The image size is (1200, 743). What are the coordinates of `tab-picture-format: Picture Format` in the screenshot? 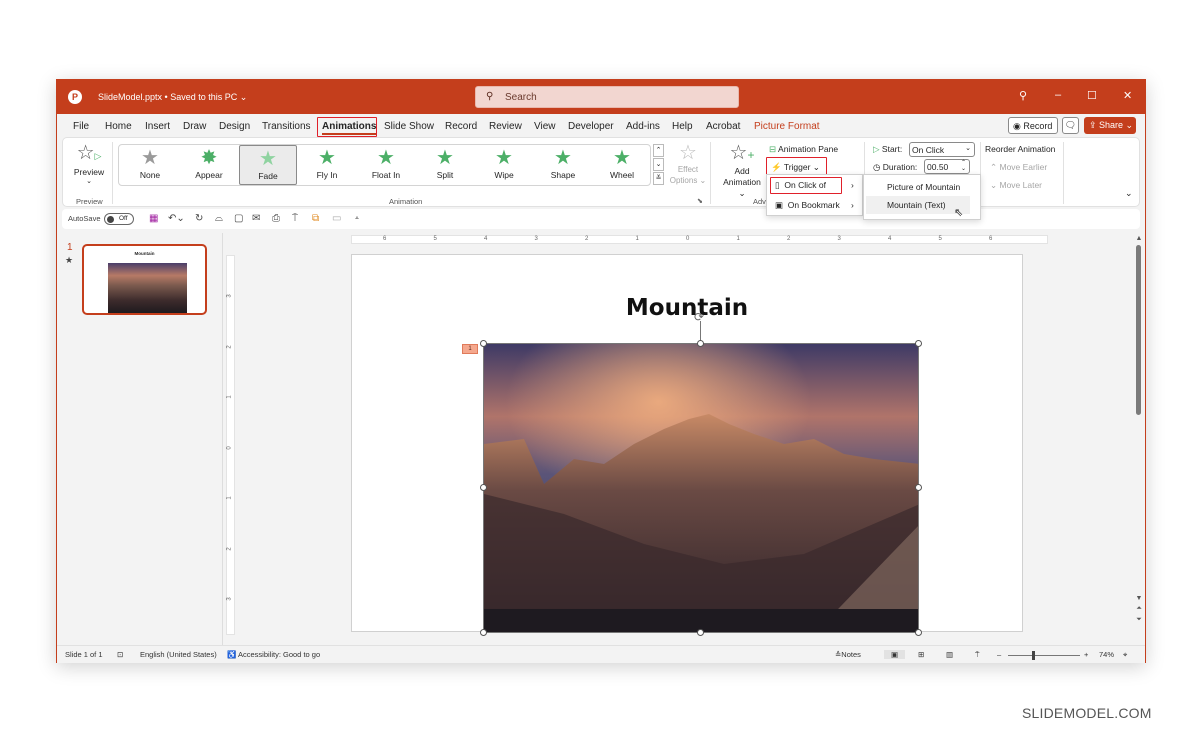 It's located at (787, 126).